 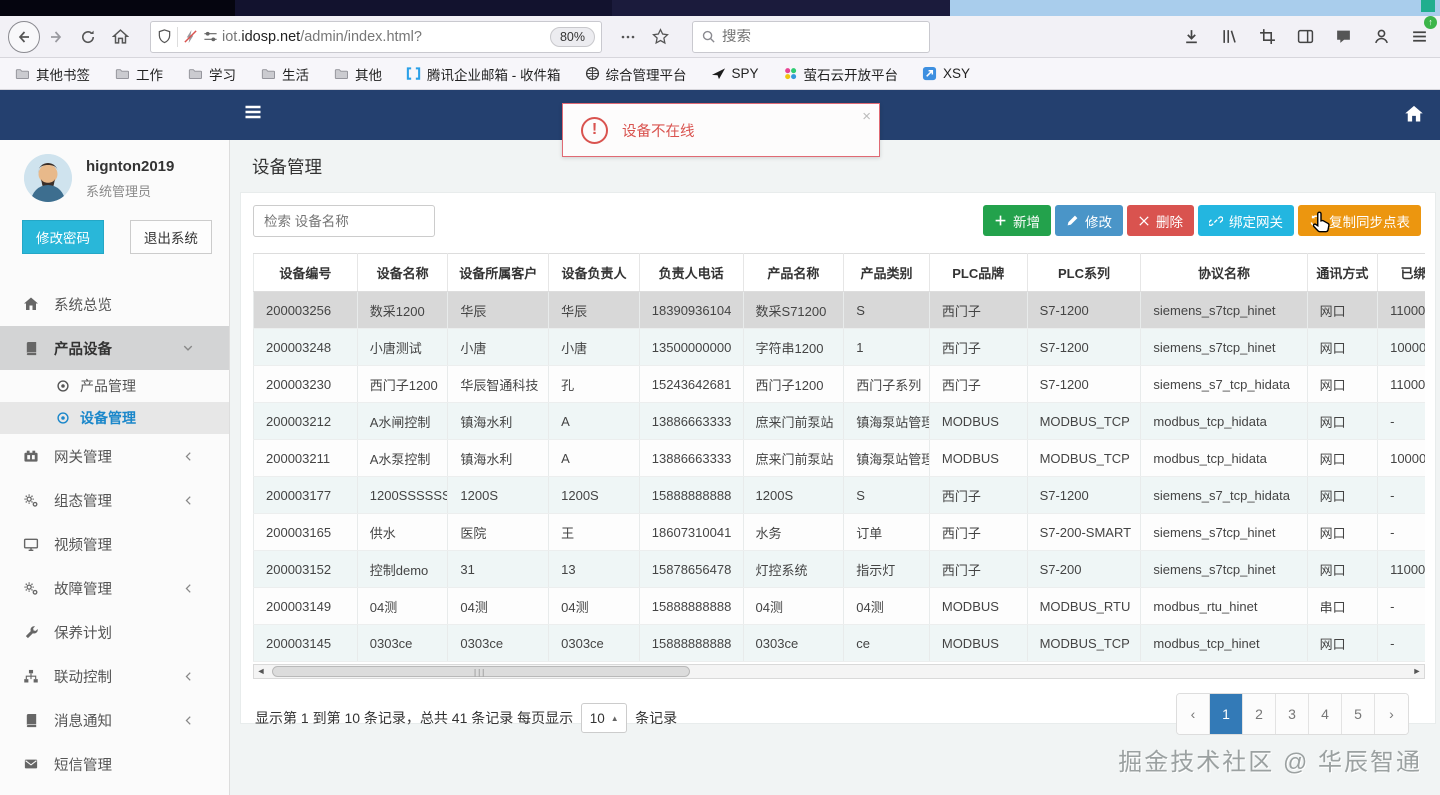 I want to click on browser-search-box, so click(x=811, y=36).